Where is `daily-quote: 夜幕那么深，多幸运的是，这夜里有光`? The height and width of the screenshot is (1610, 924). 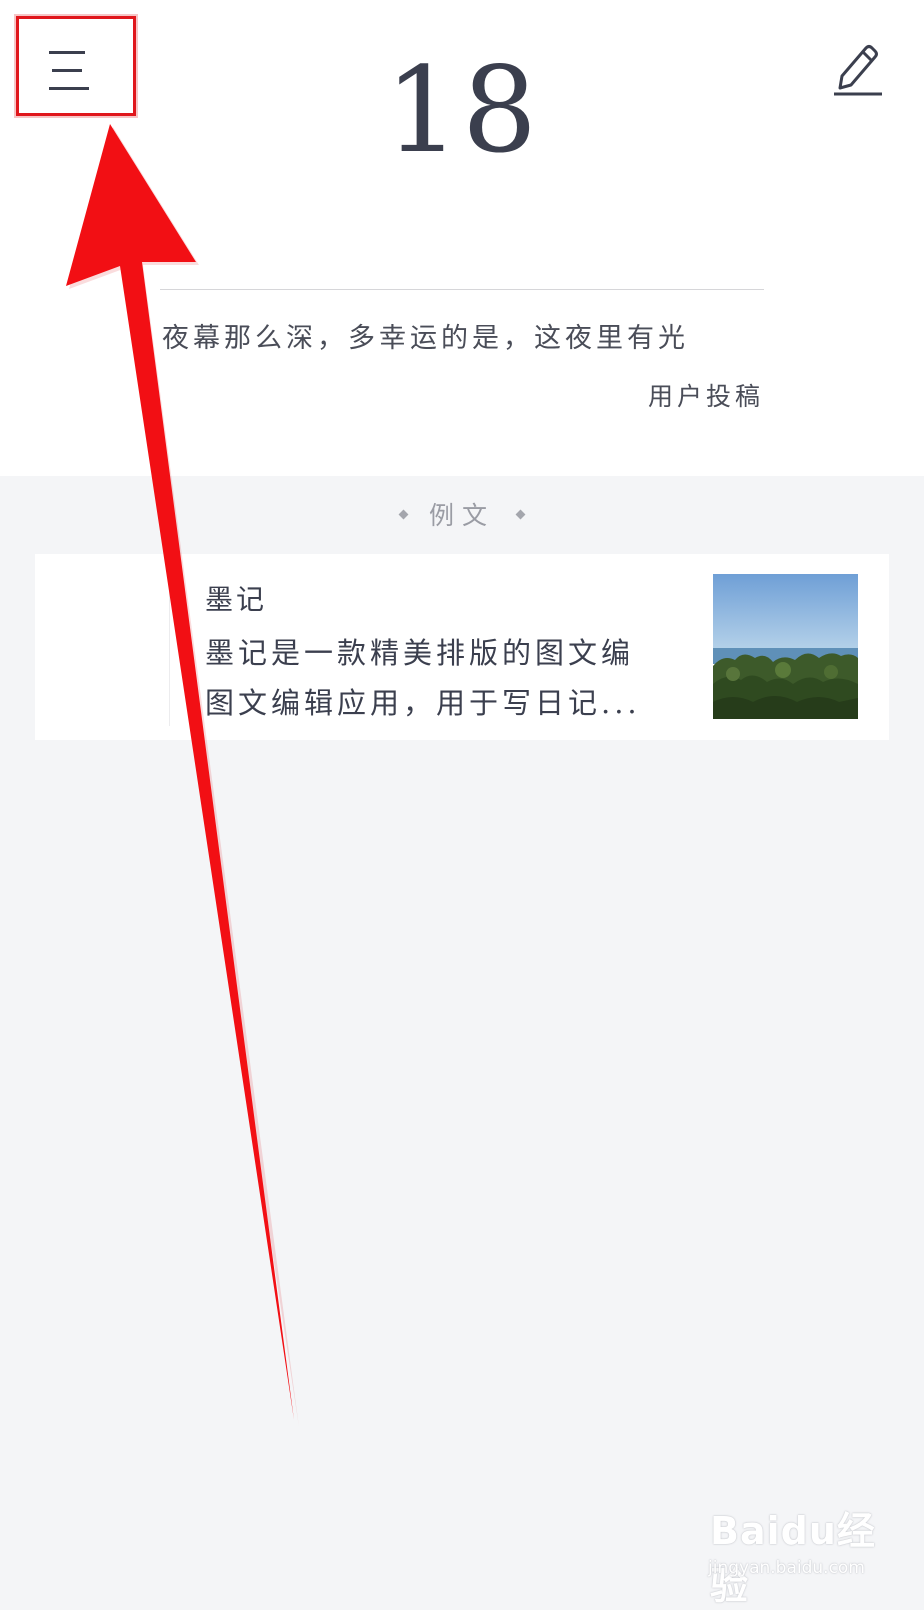
daily-quote: 夜幕那么深，多幸运的是，这夜里有光 is located at coordinates (425, 338).